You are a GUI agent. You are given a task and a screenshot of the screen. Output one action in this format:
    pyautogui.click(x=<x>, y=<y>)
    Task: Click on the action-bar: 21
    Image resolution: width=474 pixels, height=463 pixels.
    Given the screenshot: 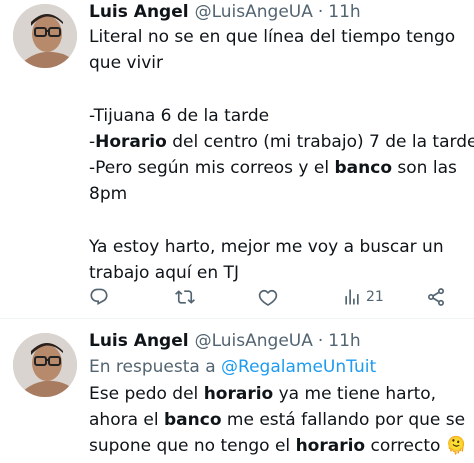 What is the action you would take?
    pyautogui.click(x=271, y=297)
    